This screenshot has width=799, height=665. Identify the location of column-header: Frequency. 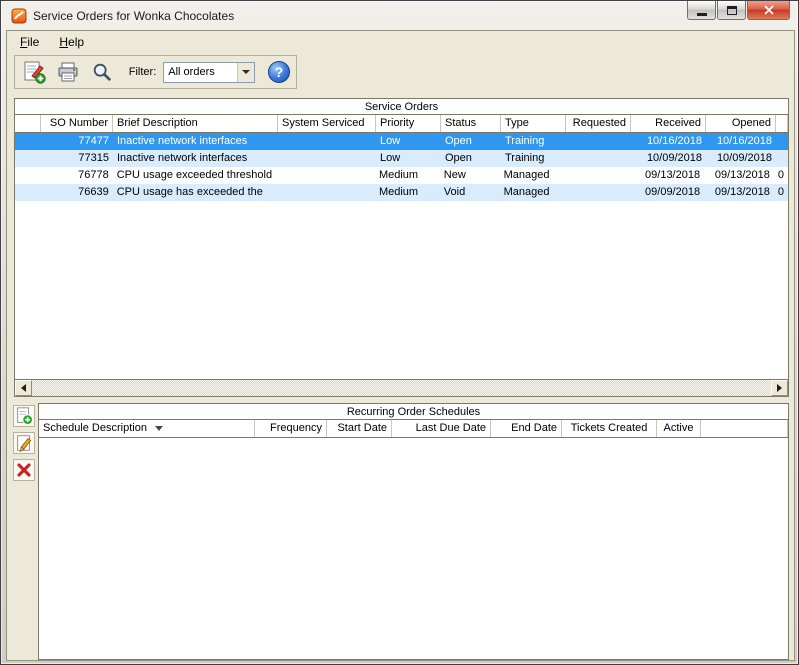
(291, 428).